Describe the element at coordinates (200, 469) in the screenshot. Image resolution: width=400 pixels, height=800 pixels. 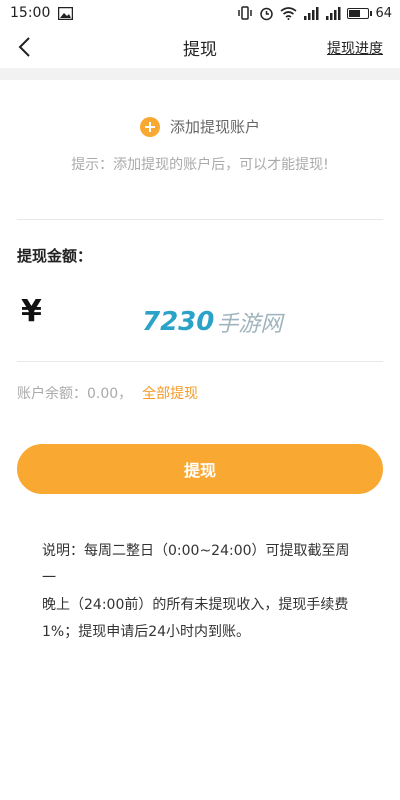
I see `withdraw-button: 提现` at that location.